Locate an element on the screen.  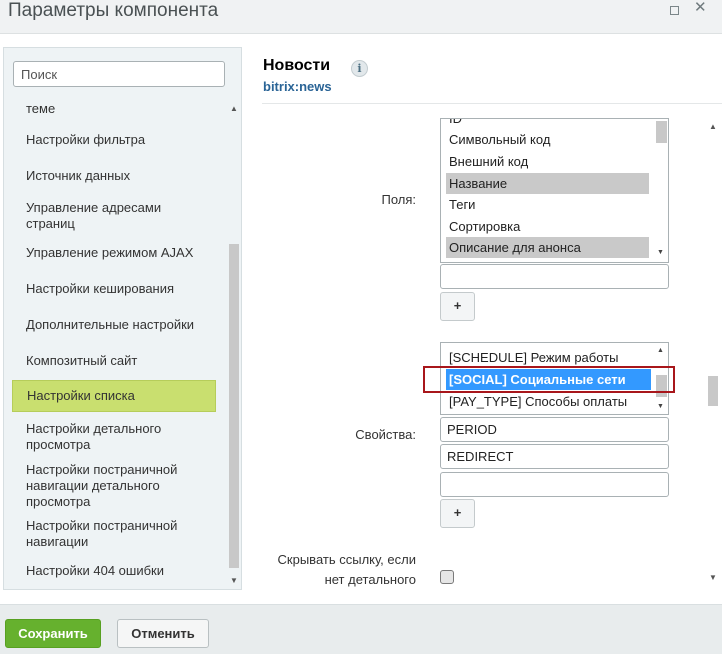
sidebar-item-data-source: Источник данных is located at coordinates (114, 176).